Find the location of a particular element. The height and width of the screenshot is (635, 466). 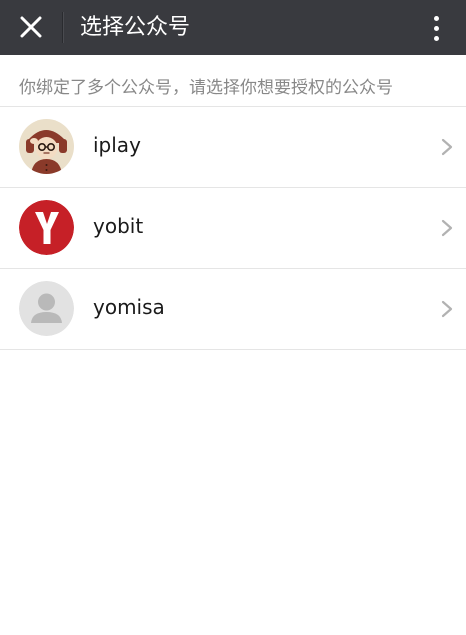

close-icon is located at coordinates (31, 27).